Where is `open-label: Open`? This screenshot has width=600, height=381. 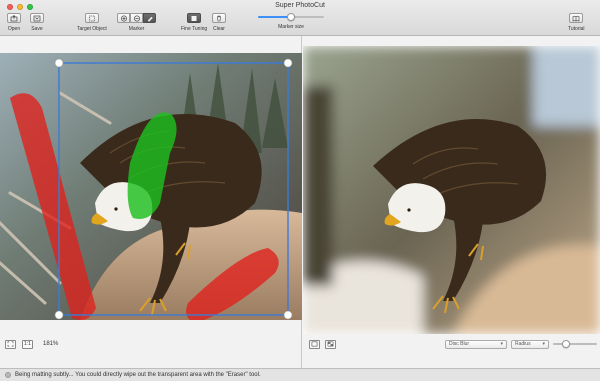 open-label: Open is located at coordinates (14, 29).